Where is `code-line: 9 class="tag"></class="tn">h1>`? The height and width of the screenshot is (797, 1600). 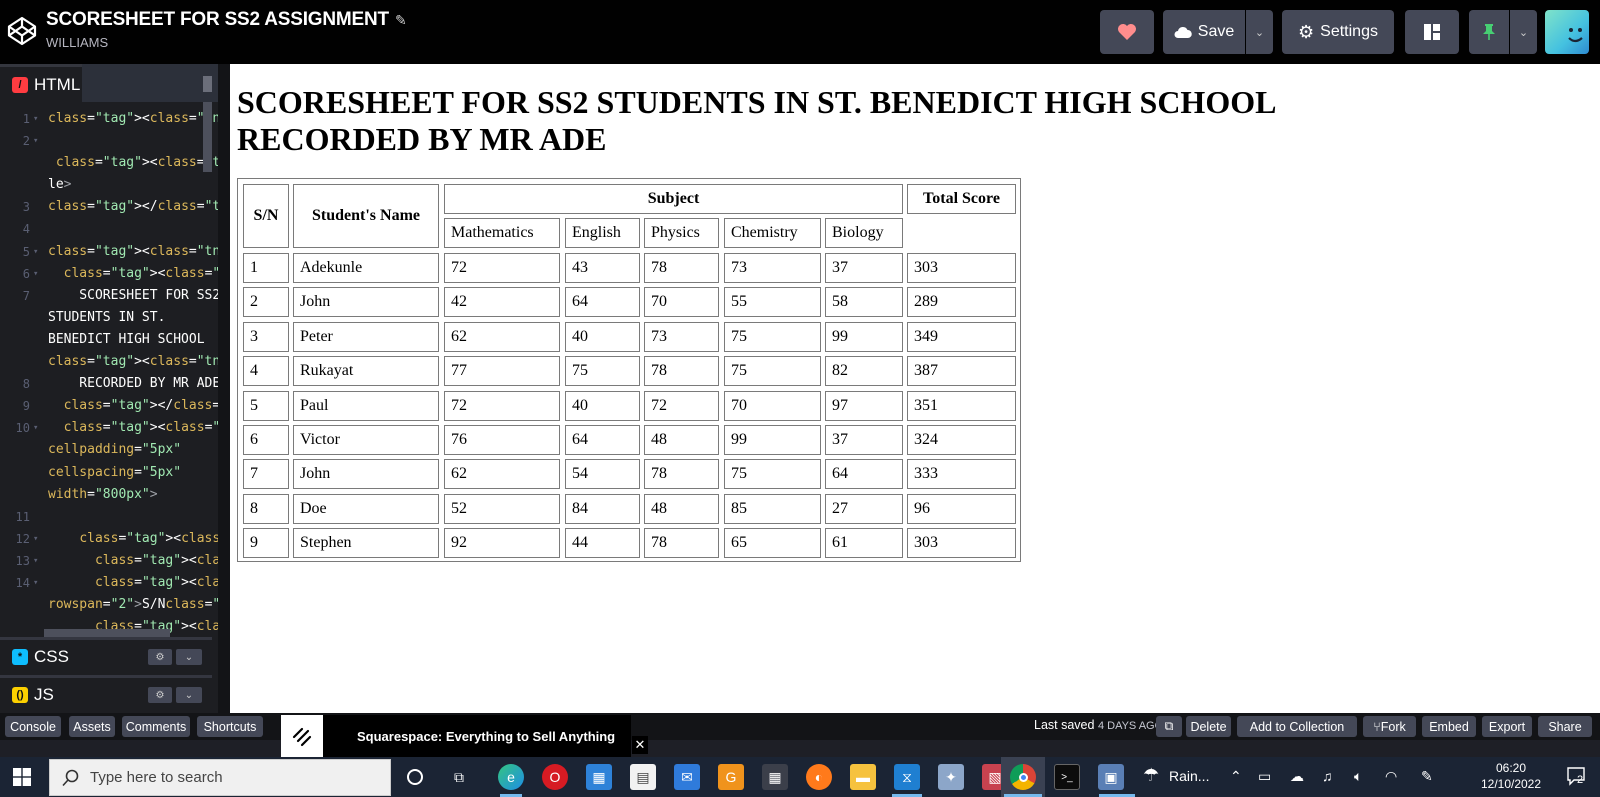
code-line: 9 class="tag"></class="tn">h1> is located at coordinates (109, 406).